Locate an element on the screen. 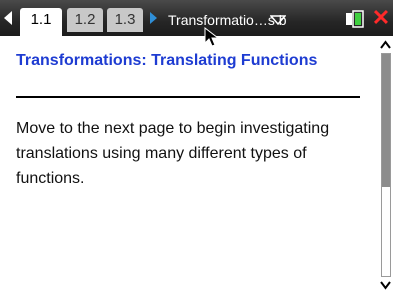 The width and height of the screenshot is (393, 294). tab-1-3: 1.3 is located at coordinates (125, 20).